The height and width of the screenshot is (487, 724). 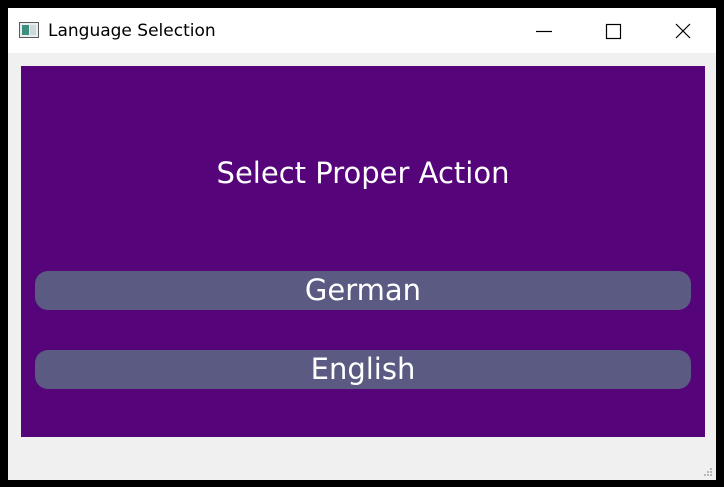 I want to click on minimize-icon, so click(x=544, y=31).